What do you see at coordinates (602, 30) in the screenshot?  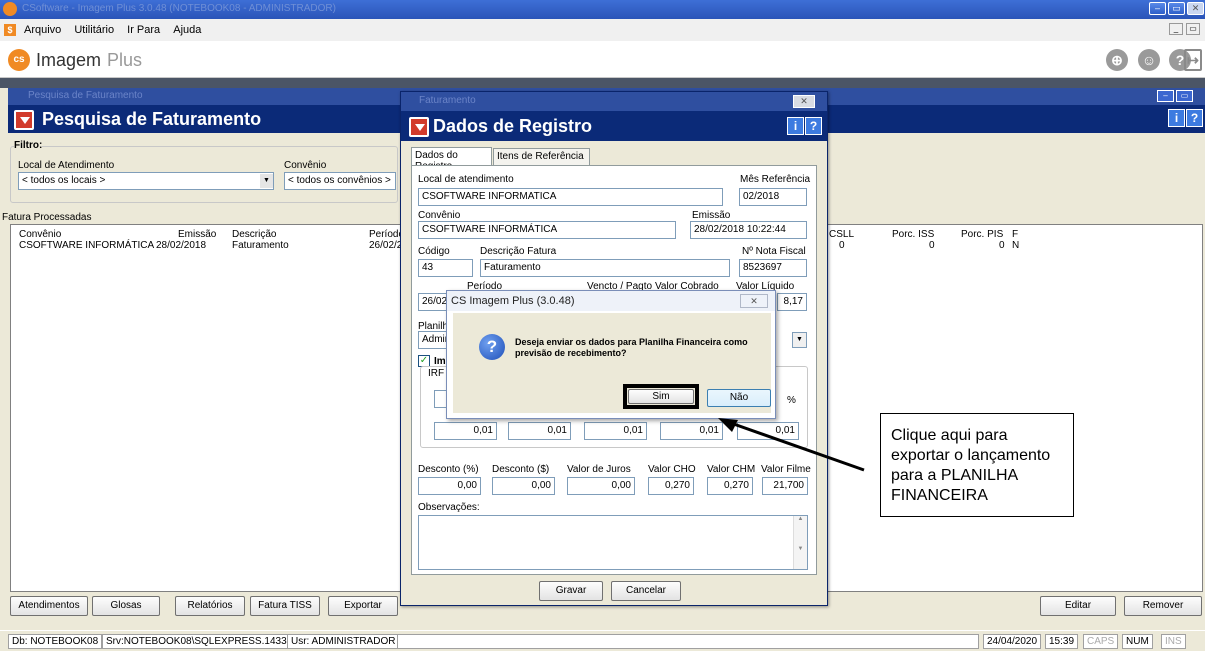 I see `menu-bar: $ Arquivo Utilitário Ir Para Ajuda _ ▭` at bounding box center [602, 30].